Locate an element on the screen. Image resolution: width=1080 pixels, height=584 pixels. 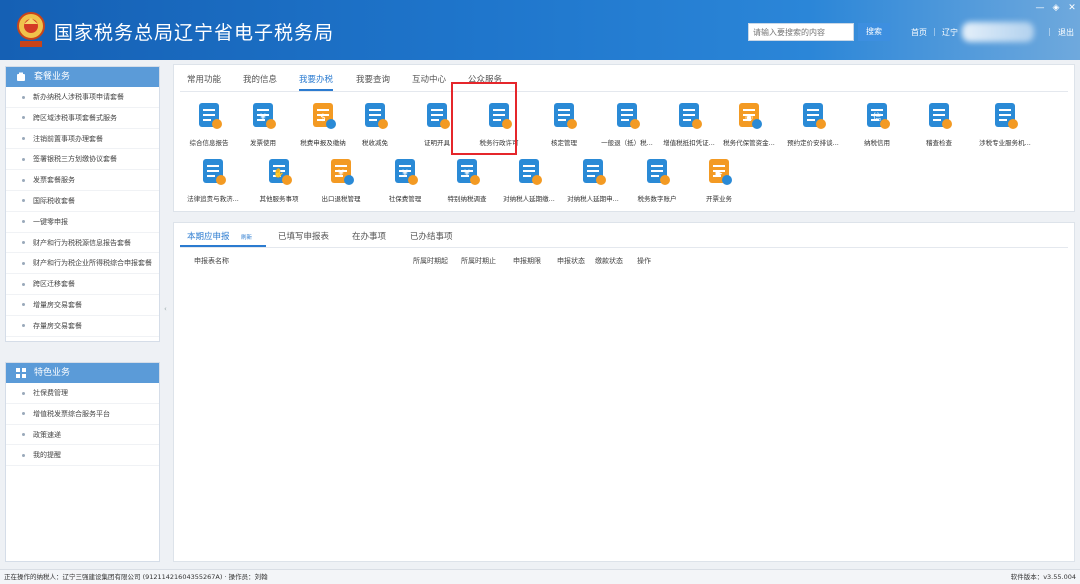
sidebar-item: 我的提醒 is located at coordinates (82, 456).